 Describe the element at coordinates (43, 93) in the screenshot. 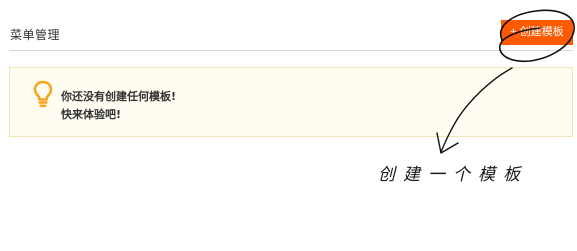

I see `lightbulb-icon` at that location.